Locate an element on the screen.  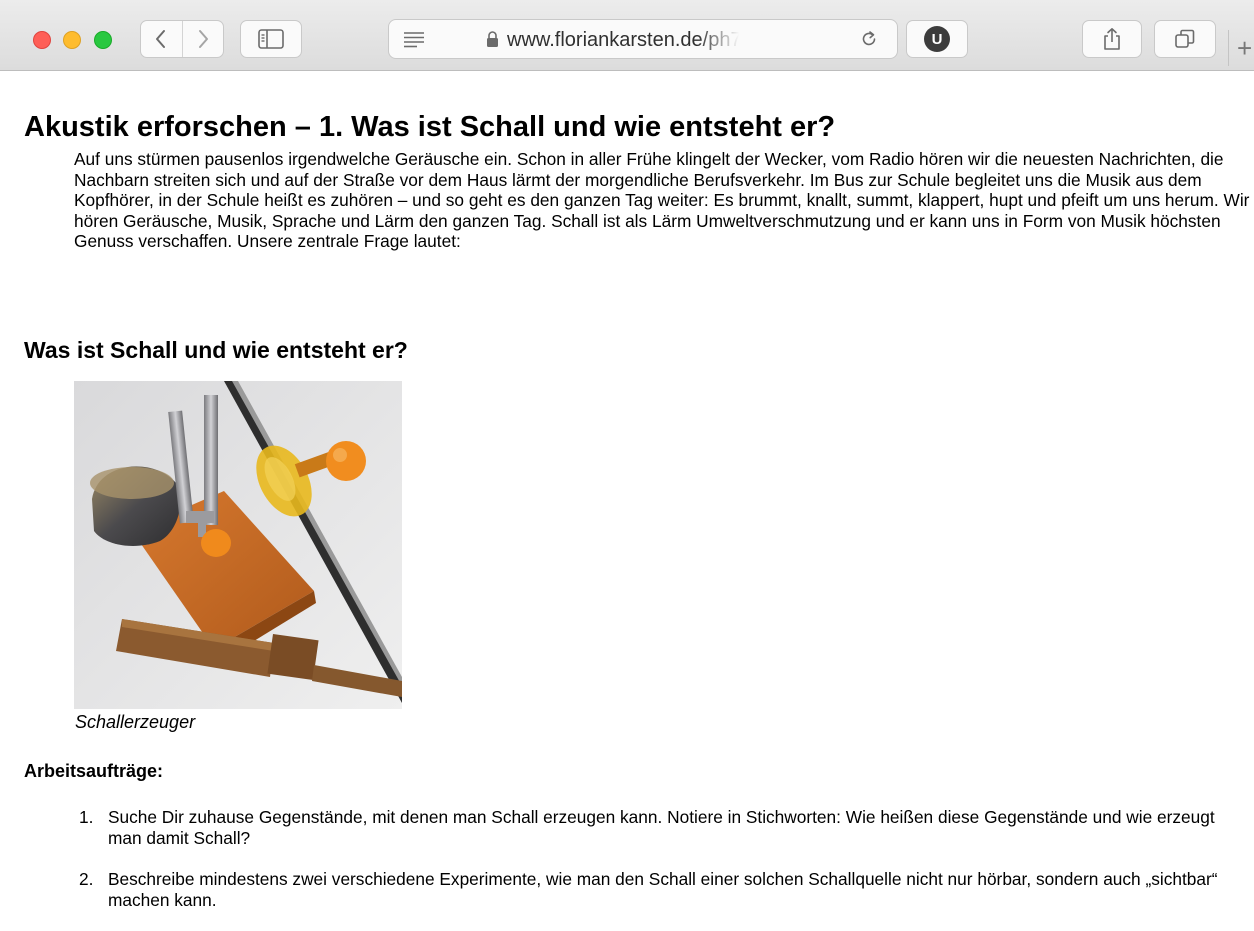
sound-generators-photo is located at coordinates (238, 545).